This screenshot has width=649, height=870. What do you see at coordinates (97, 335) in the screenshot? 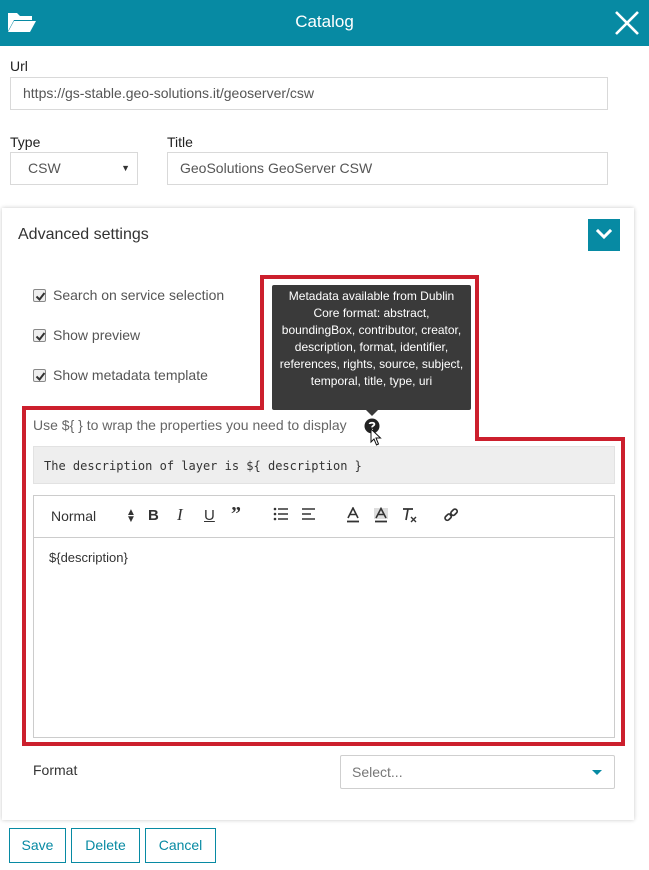
I see `checkbox-label: Show preview` at bounding box center [97, 335].